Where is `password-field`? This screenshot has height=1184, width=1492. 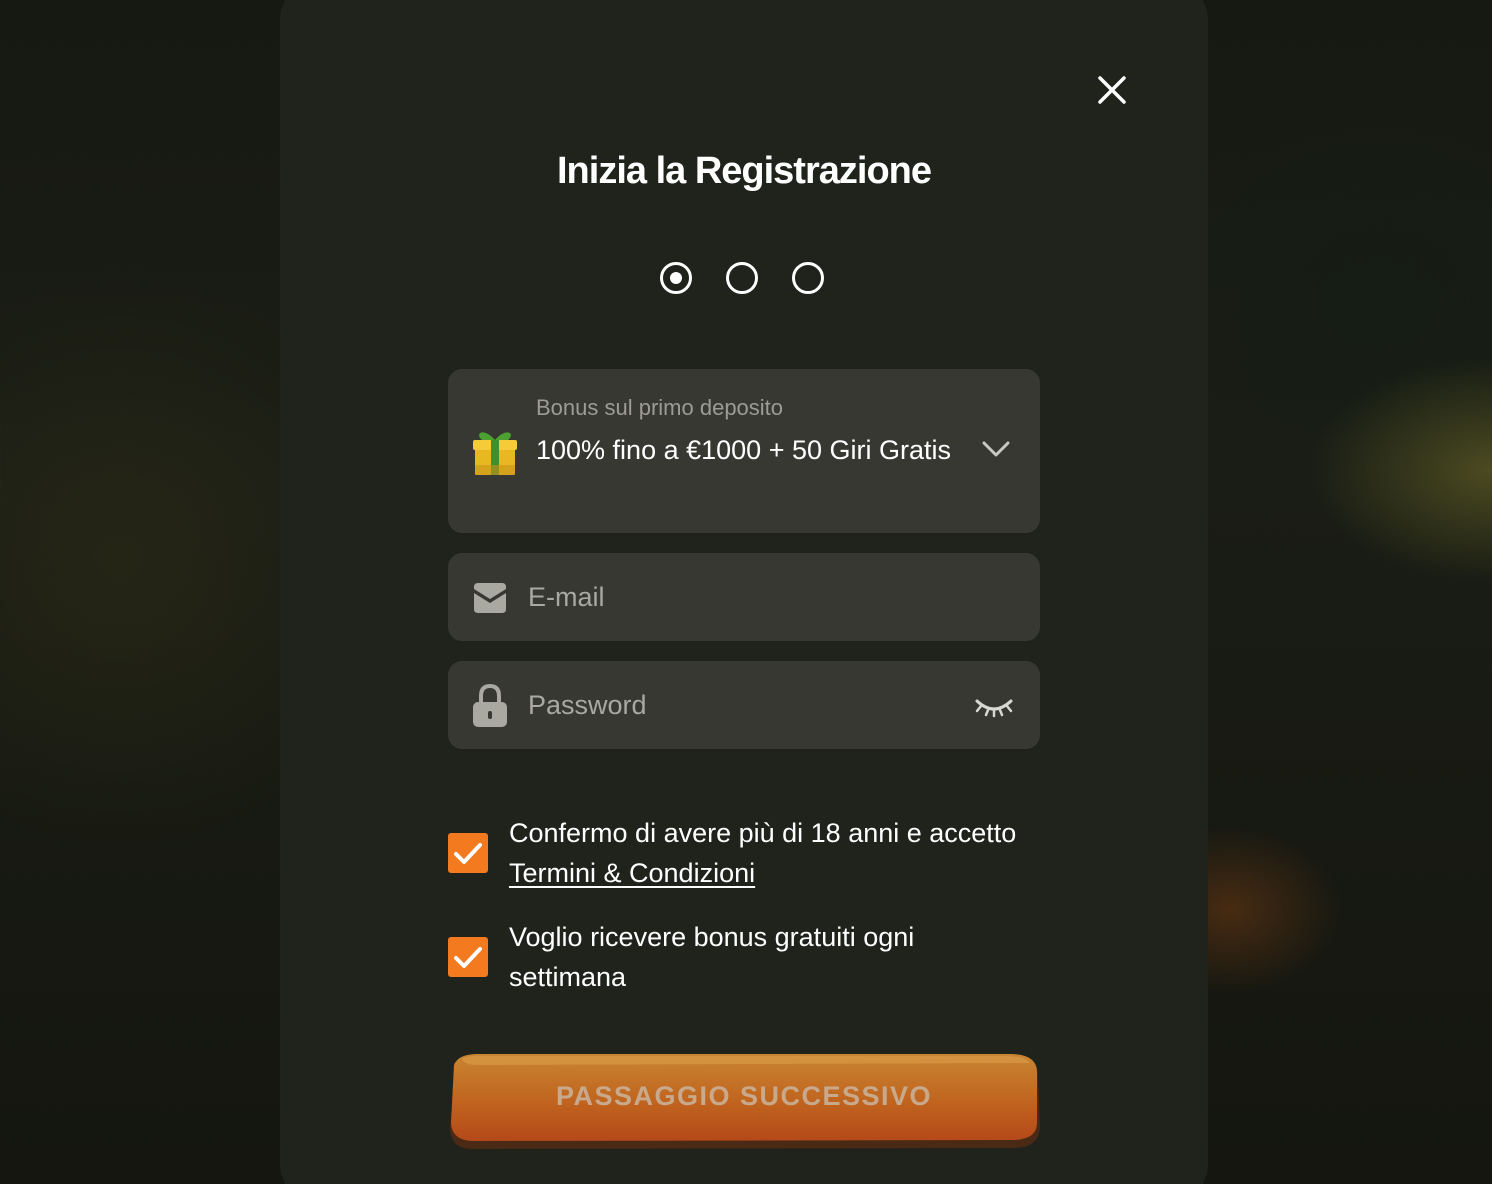
password-field is located at coordinates (744, 705).